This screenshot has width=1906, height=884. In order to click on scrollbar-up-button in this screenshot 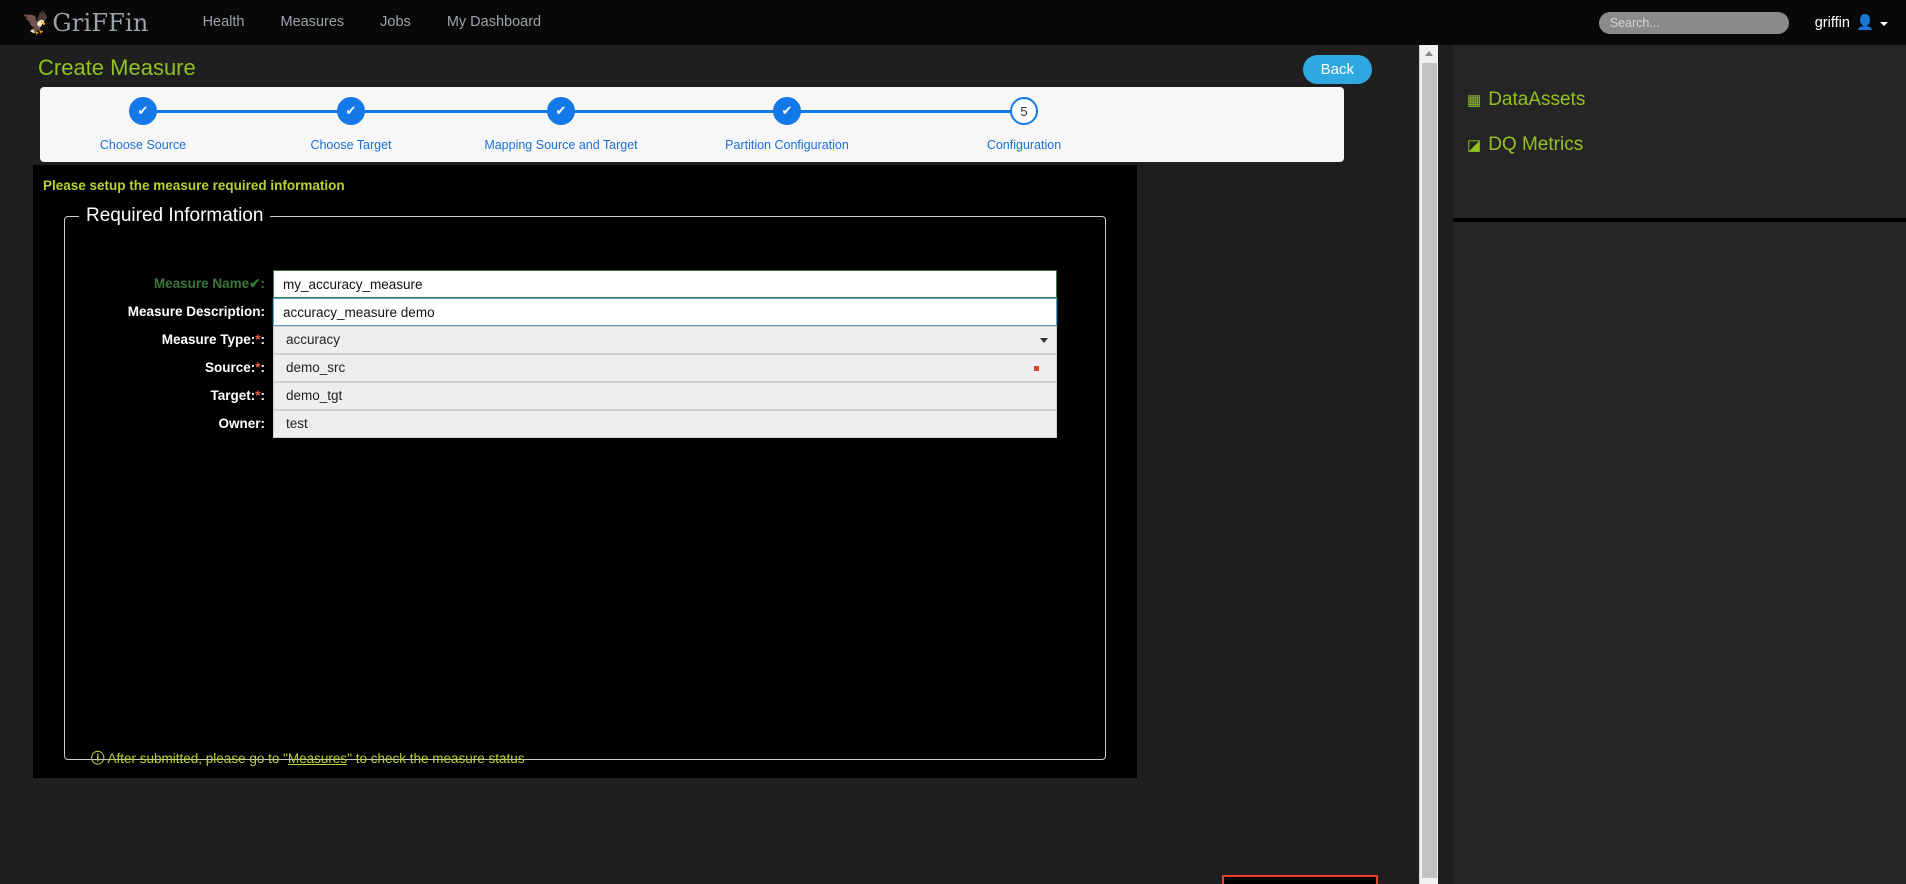, I will do `click(1429, 53)`.